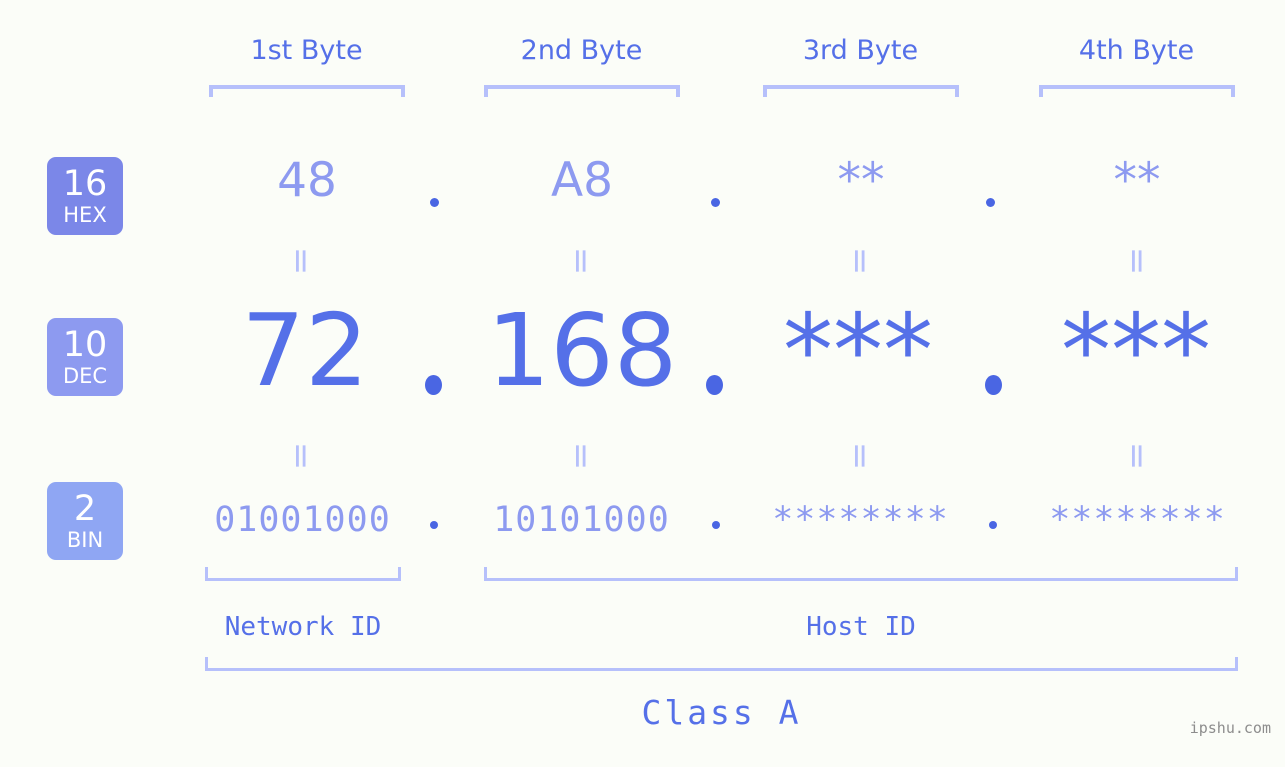 This screenshot has width=1285, height=767. Describe the element at coordinates (1136, 350) in the screenshot. I see `dec-byte-4-value: ***` at that location.